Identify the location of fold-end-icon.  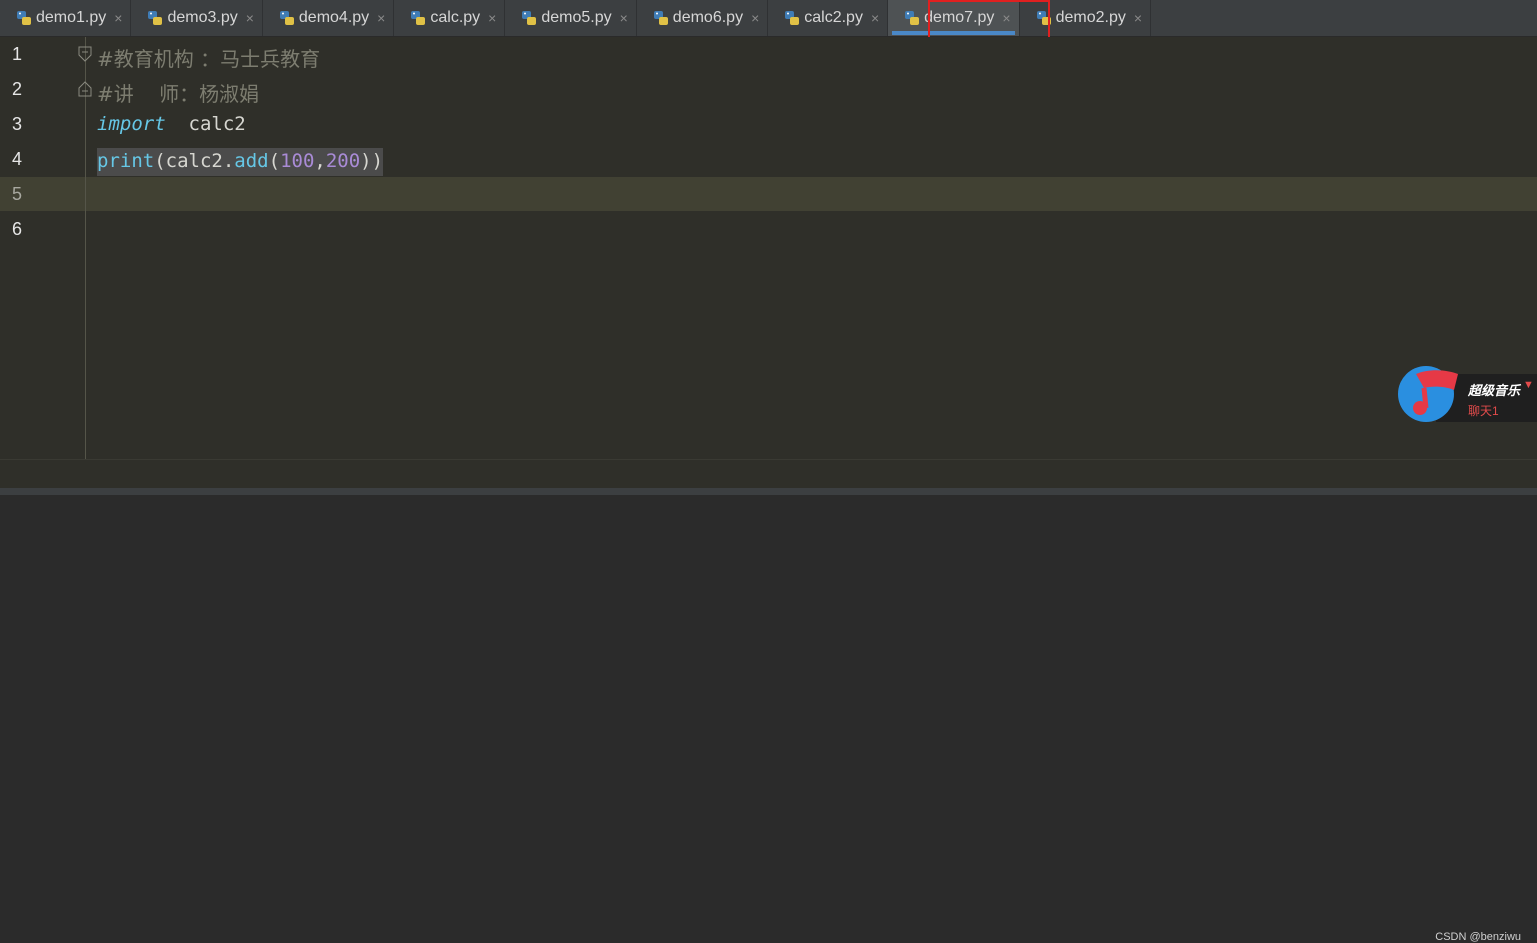
(85, 89).